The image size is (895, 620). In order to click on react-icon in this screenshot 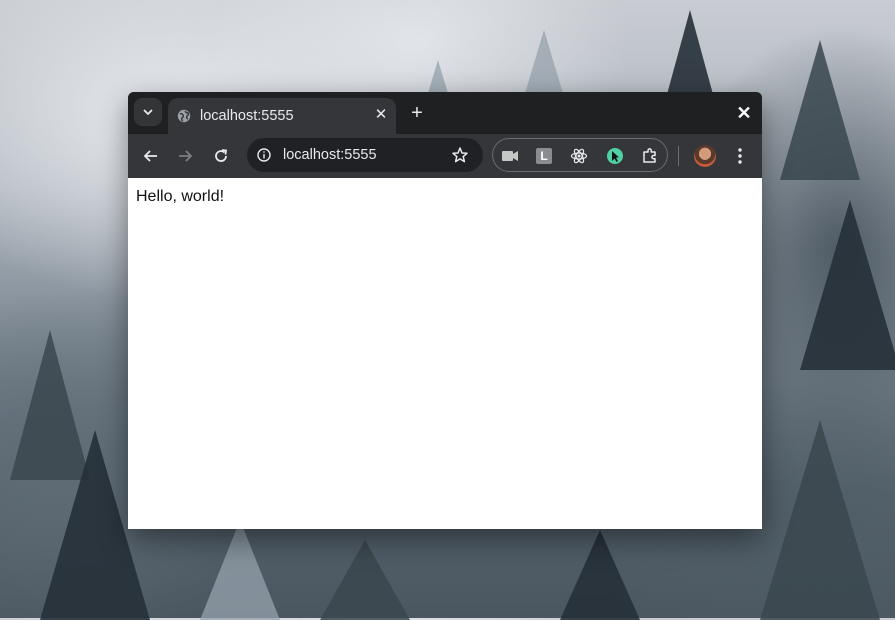, I will do `click(579, 156)`.